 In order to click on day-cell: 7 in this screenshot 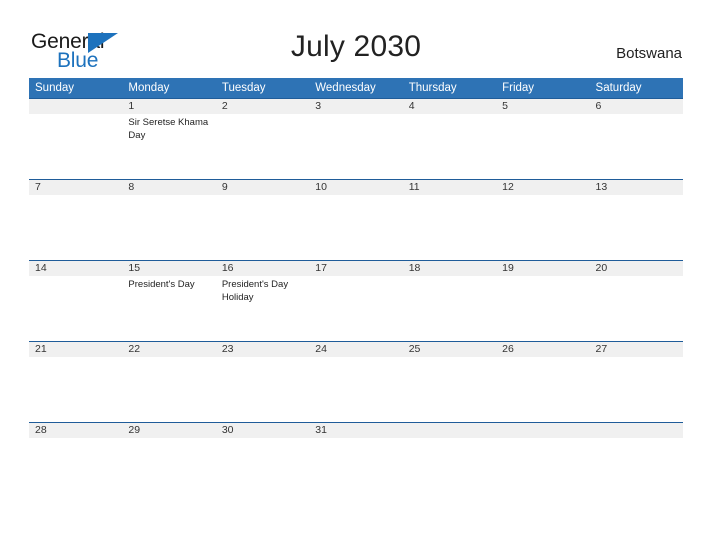, I will do `click(76, 219)`.